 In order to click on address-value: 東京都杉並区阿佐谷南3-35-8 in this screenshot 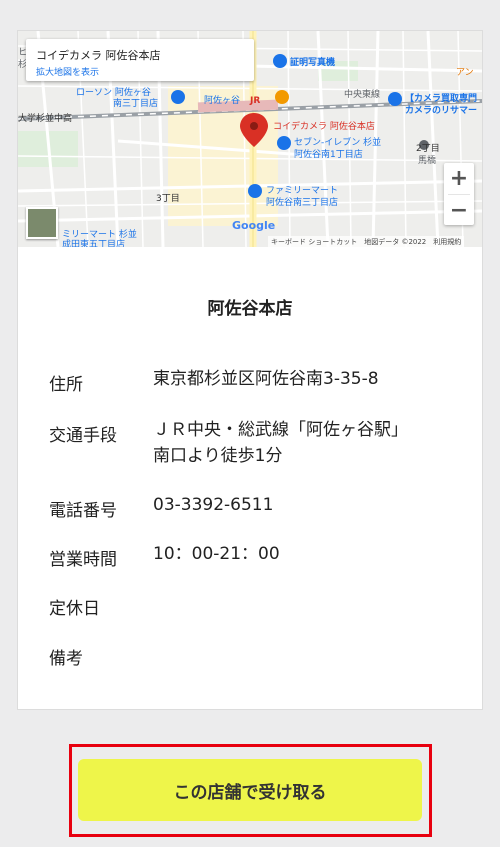, I will do `click(266, 379)`.